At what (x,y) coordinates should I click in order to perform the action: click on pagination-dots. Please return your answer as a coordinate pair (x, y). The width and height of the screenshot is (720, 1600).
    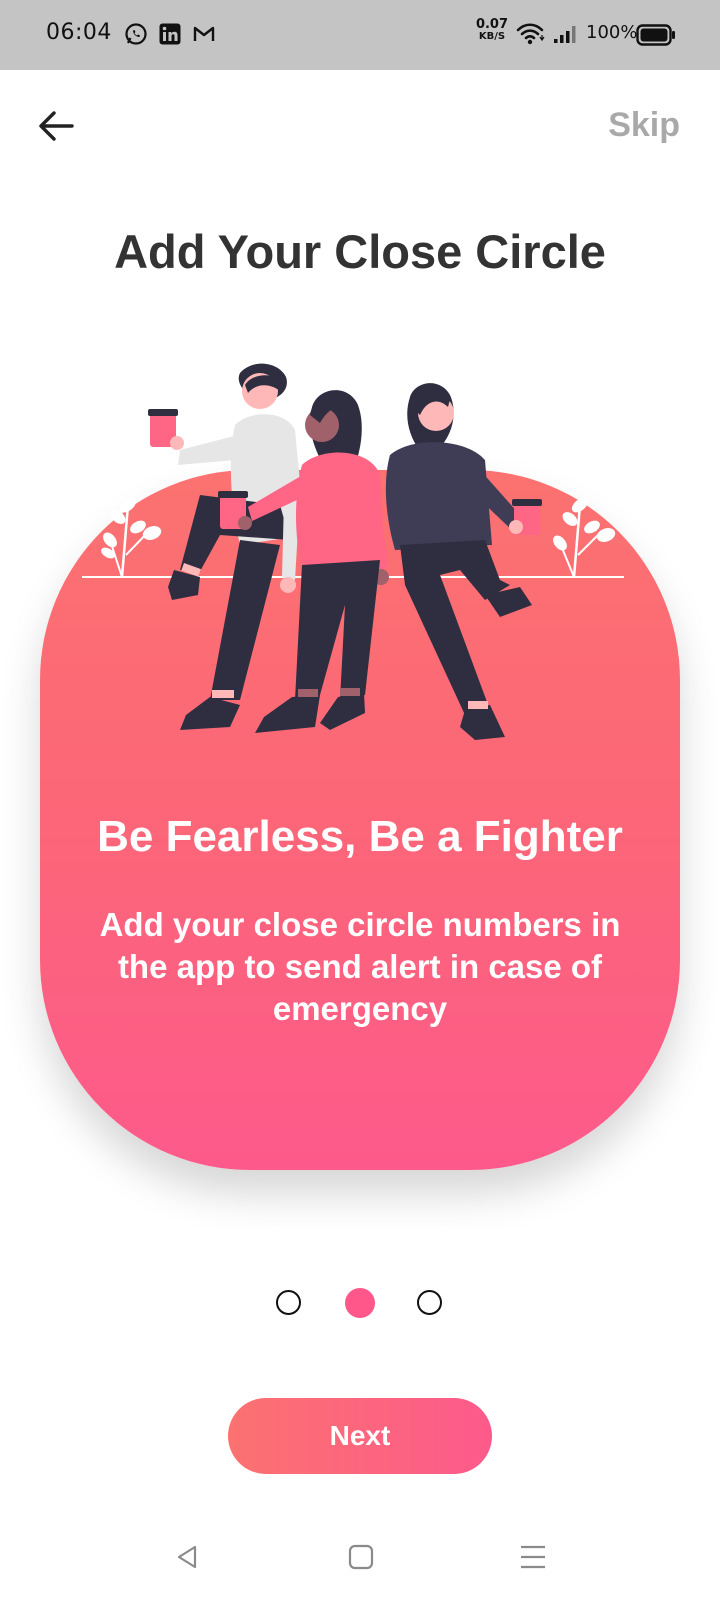
    Looking at the image, I should click on (360, 1306).